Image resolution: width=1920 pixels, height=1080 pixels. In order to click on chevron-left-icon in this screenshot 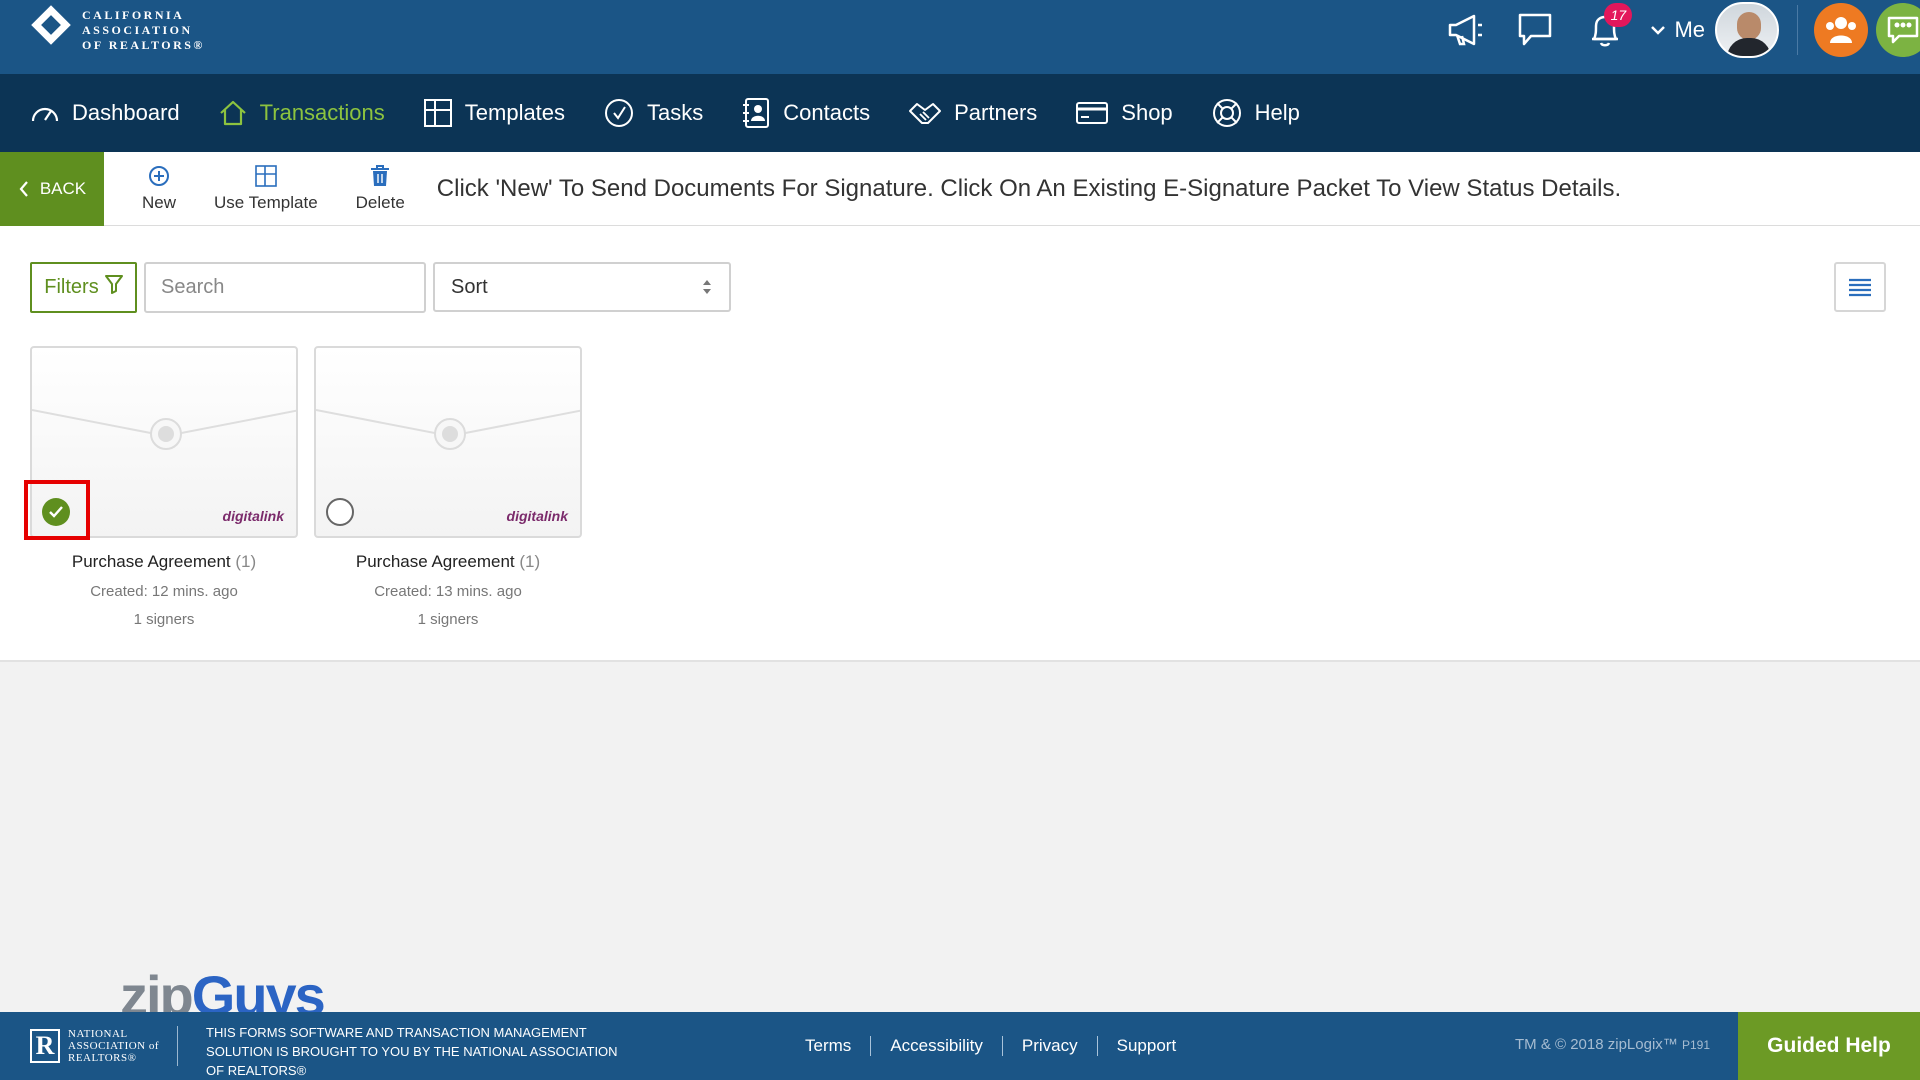, I will do `click(23, 188)`.